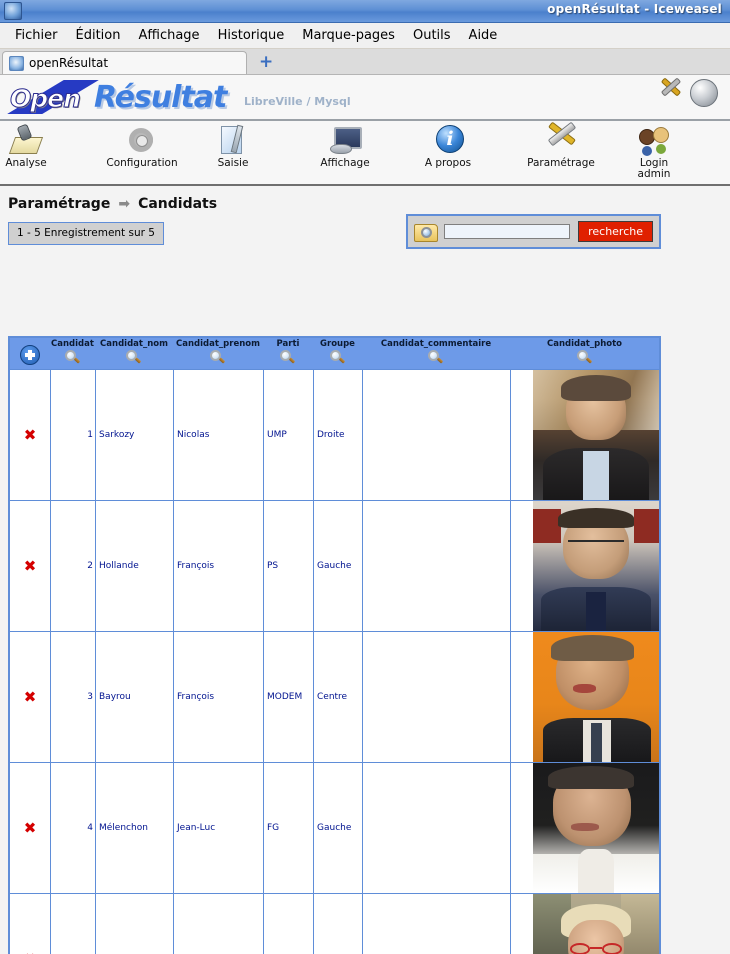 The image size is (730, 954). I want to click on menu-fichier: Fichier, so click(36, 35).